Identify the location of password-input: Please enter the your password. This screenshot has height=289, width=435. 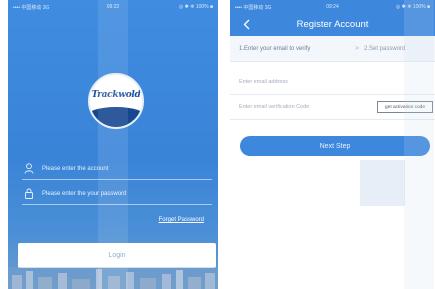
(84, 194).